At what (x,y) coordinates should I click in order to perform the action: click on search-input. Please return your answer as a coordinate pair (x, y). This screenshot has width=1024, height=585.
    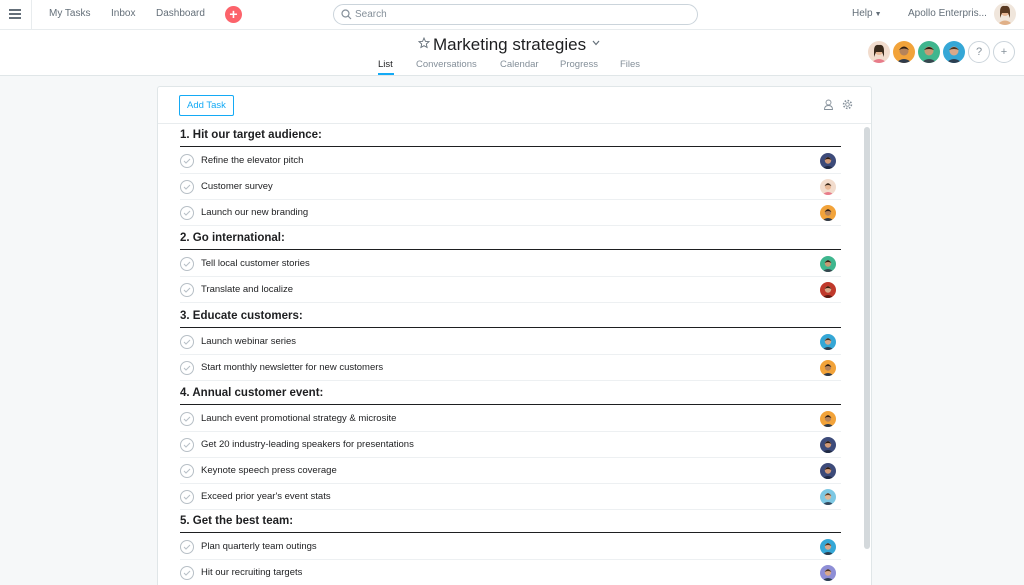
    Looking at the image, I should click on (520, 14).